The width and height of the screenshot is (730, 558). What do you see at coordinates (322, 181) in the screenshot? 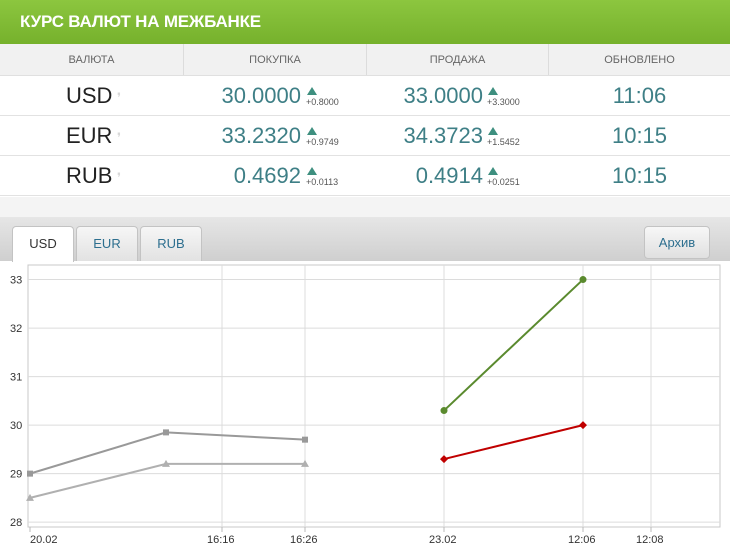
I see `buy-delta: +0.0113` at bounding box center [322, 181].